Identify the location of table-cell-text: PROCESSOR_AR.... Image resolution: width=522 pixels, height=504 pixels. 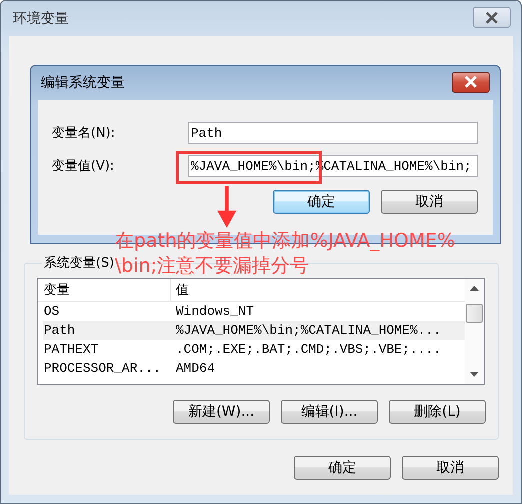
(102, 368).